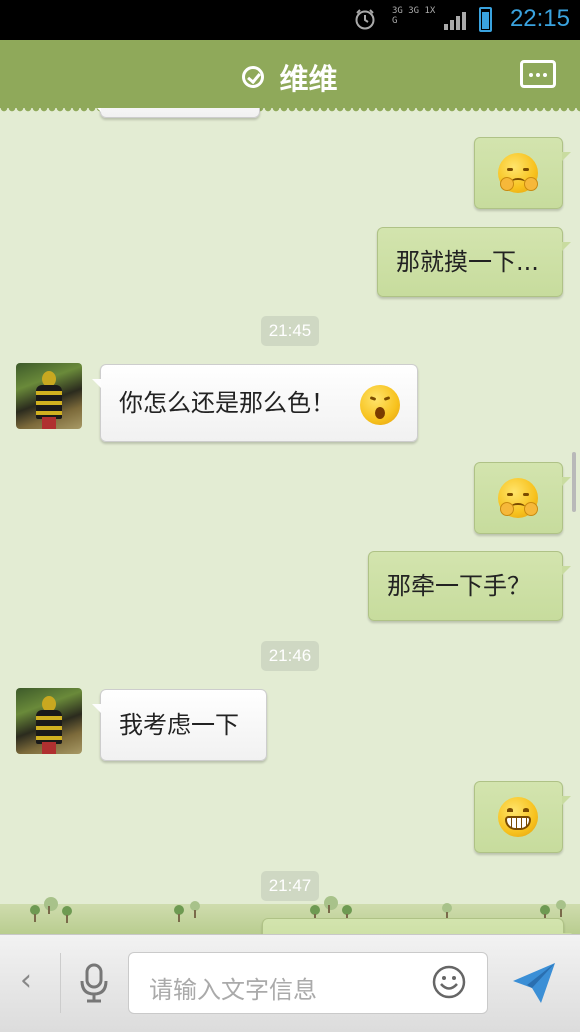 This screenshot has width=580, height=1032. I want to click on signal-icon, so click(455, 21).